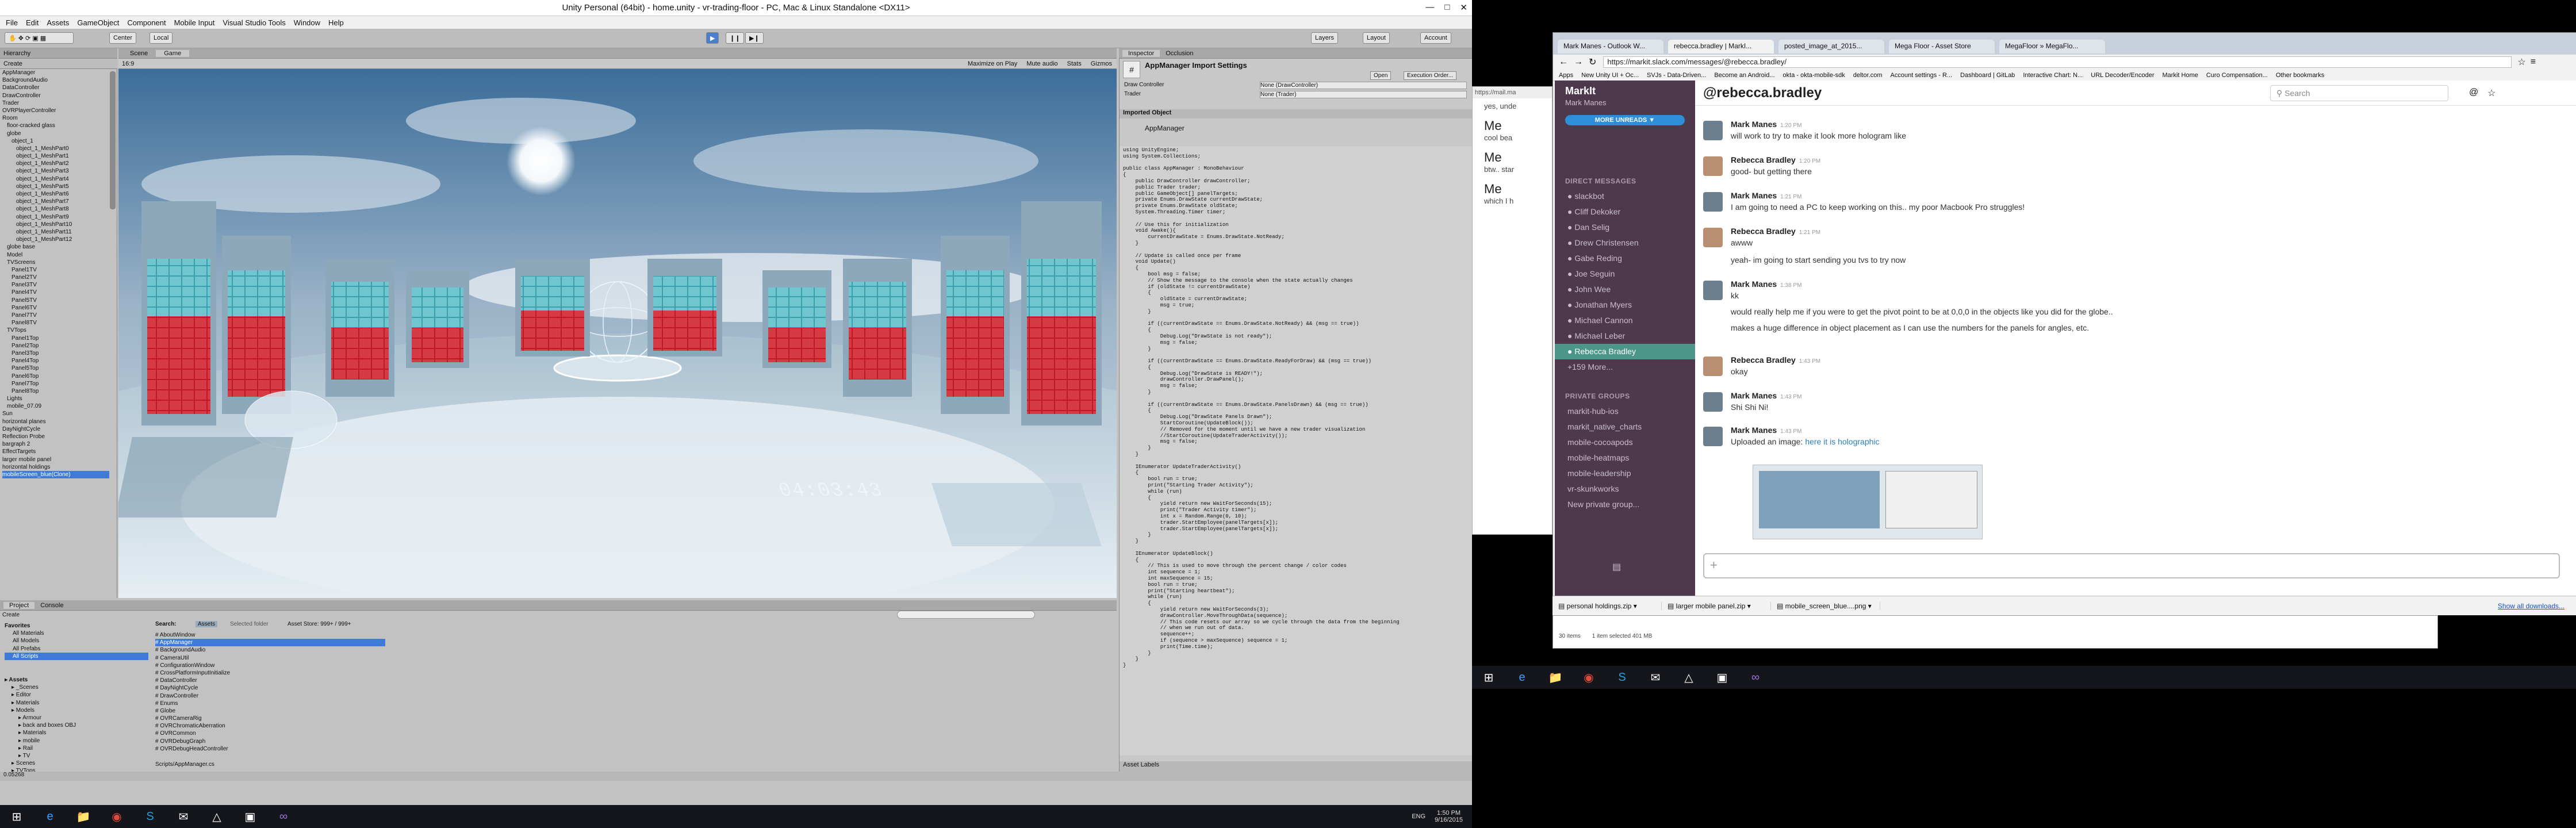 This screenshot has width=2576, height=828. Describe the element at coordinates (58, 22) in the screenshot. I see `menu-assets: Assets` at that location.